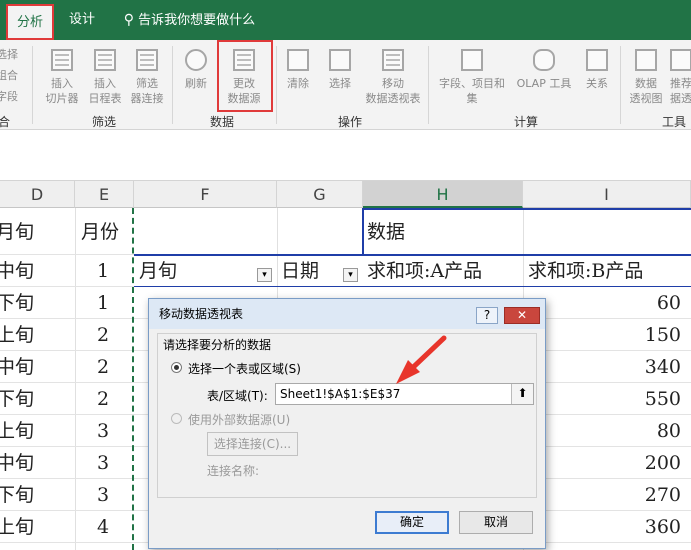 The image size is (691, 550). What do you see at coordinates (196, 60) in the screenshot?
I see `refresh-icon` at bounding box center [196, 60].